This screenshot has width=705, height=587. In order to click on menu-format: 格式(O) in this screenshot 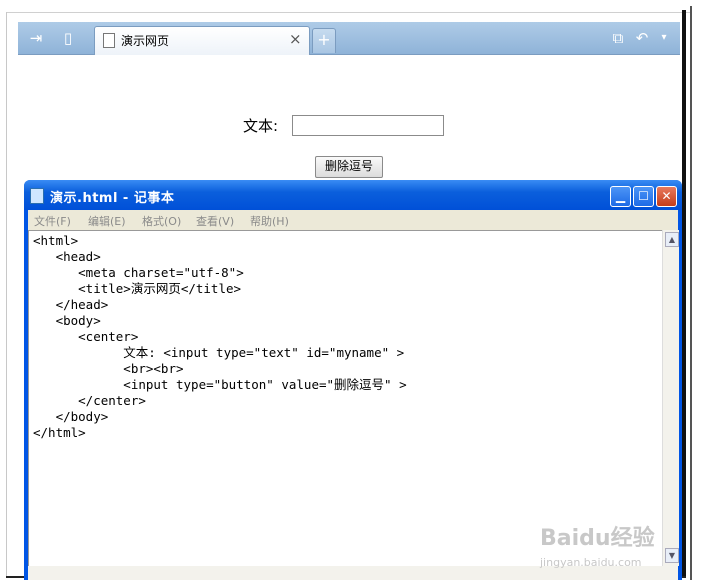, I will do `click(161, 221)`.